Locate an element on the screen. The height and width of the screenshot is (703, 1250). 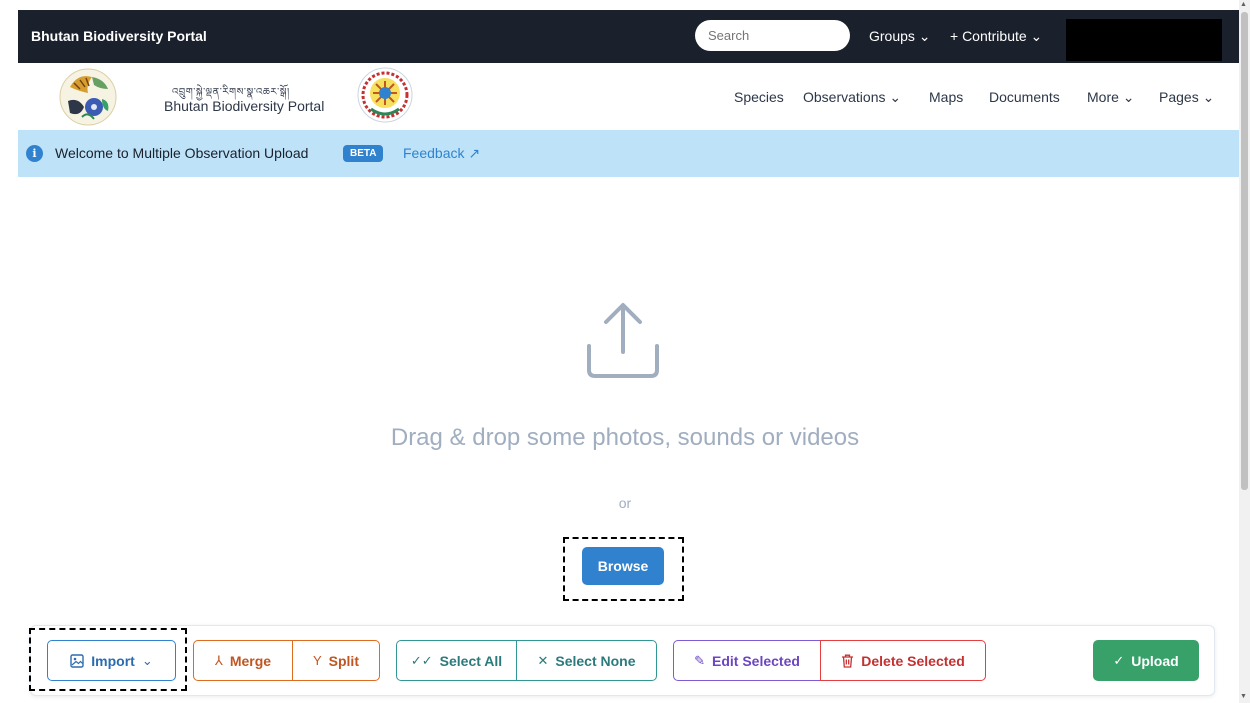
split-icon: Y is located at coordinates (317, 660).